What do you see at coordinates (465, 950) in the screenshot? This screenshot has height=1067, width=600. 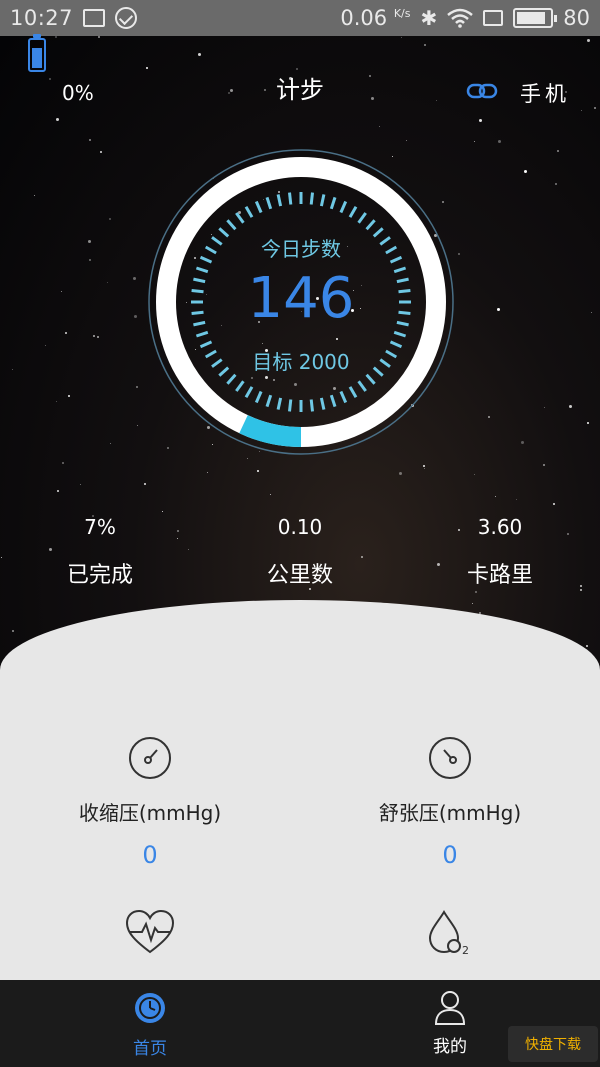 I see `svg-text: 2` at bounding box center [465, 950].